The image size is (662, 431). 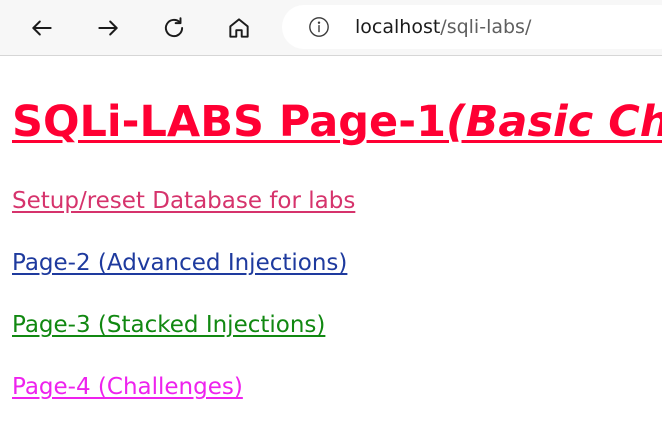 I want to click on page-title-main: SQLi-LABS Page-1, so click(x=229, y=122).